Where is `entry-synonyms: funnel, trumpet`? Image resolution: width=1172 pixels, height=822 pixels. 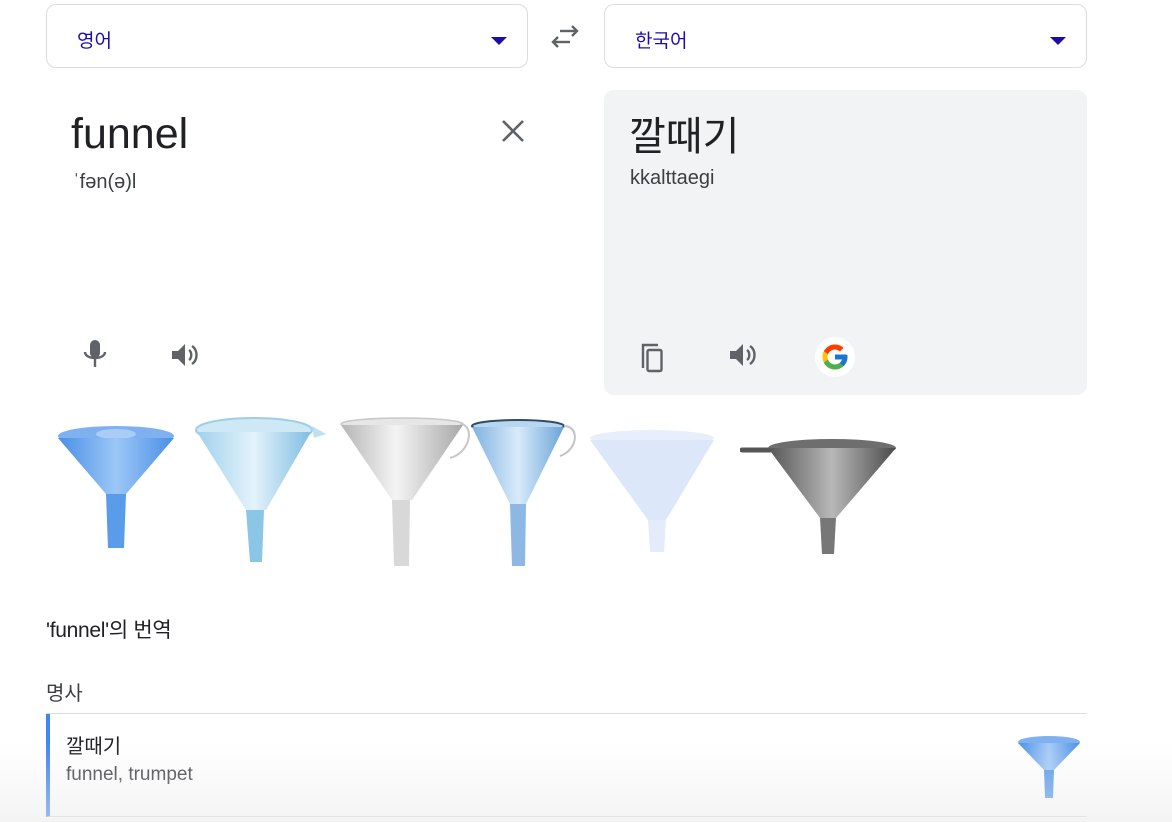
entry-synonyms: funnel, trumpet is located at coordinates (129, 774).